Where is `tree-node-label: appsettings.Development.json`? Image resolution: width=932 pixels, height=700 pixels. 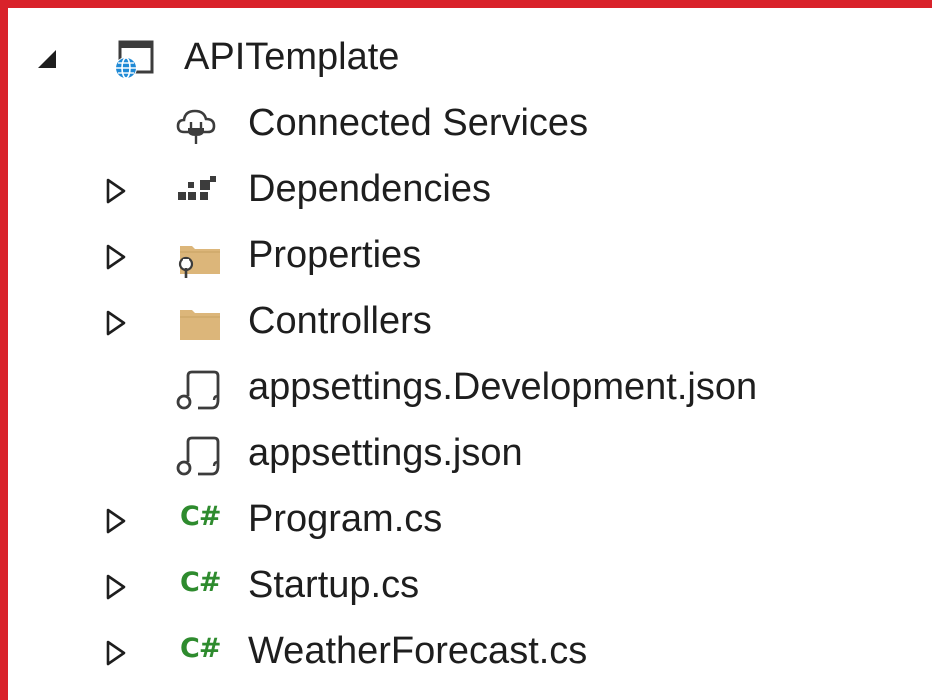 tree-node-label: appsettings.Development.json is located at coordinates (503, 387).